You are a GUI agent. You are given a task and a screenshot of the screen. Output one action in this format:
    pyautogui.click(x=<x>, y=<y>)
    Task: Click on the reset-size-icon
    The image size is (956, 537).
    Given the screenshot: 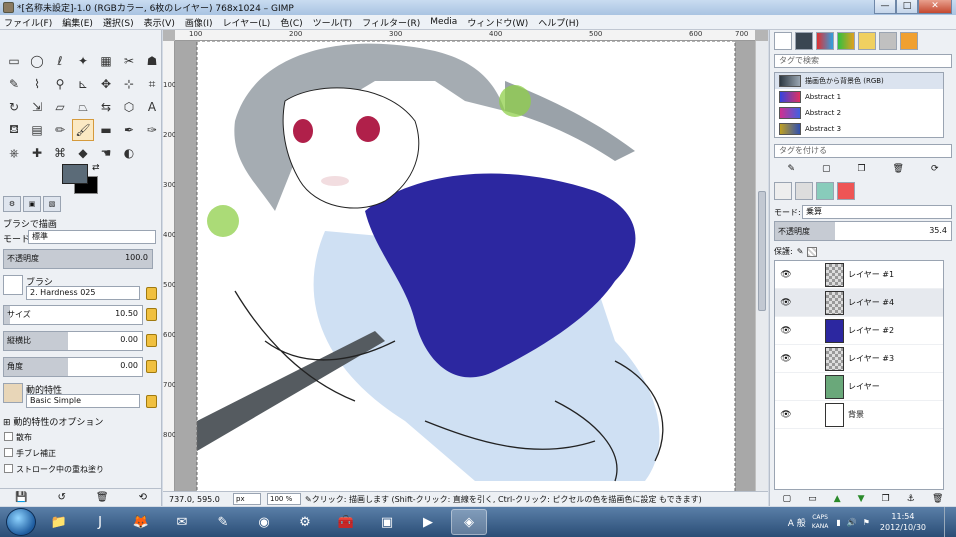 What is the action you would take?
    pyautogui.click(x=151, y=314)
    